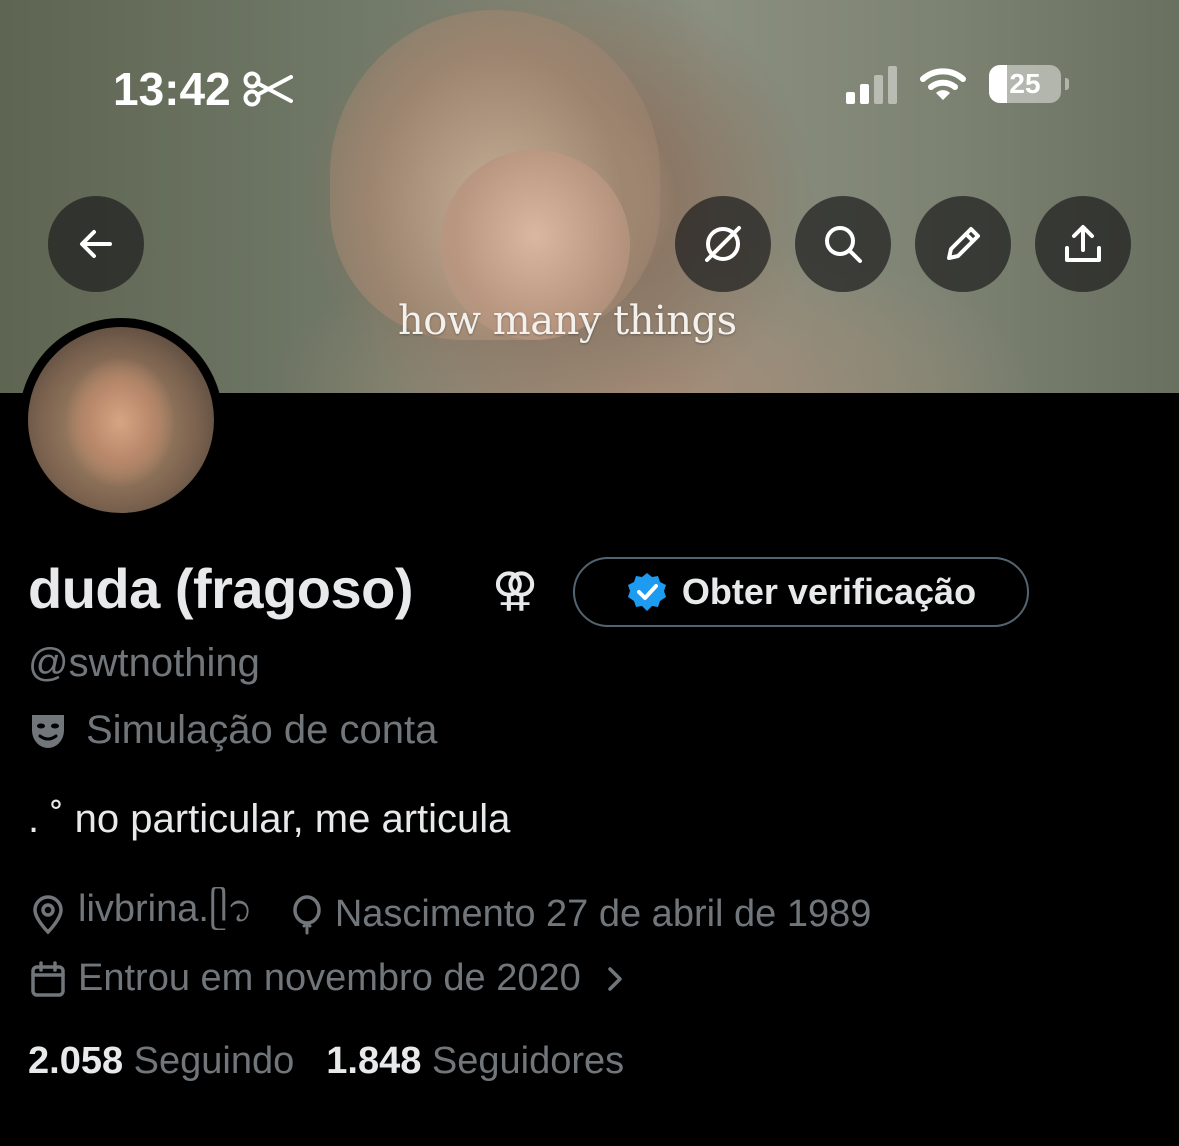 Image resolution: width=1179 pixels, height=1146 pixels. I want to click on verified-badge-icon, so click(646, 592).